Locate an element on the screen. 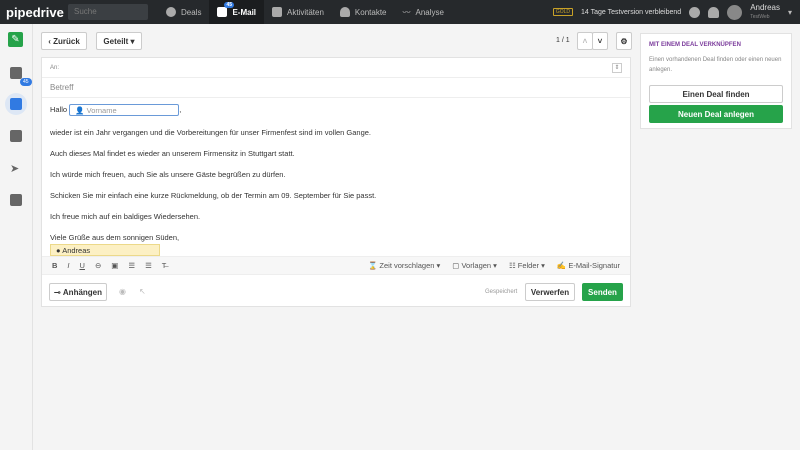 This screenshot has width=800, height=450. archive-icon is located at coordinates (16, 200).